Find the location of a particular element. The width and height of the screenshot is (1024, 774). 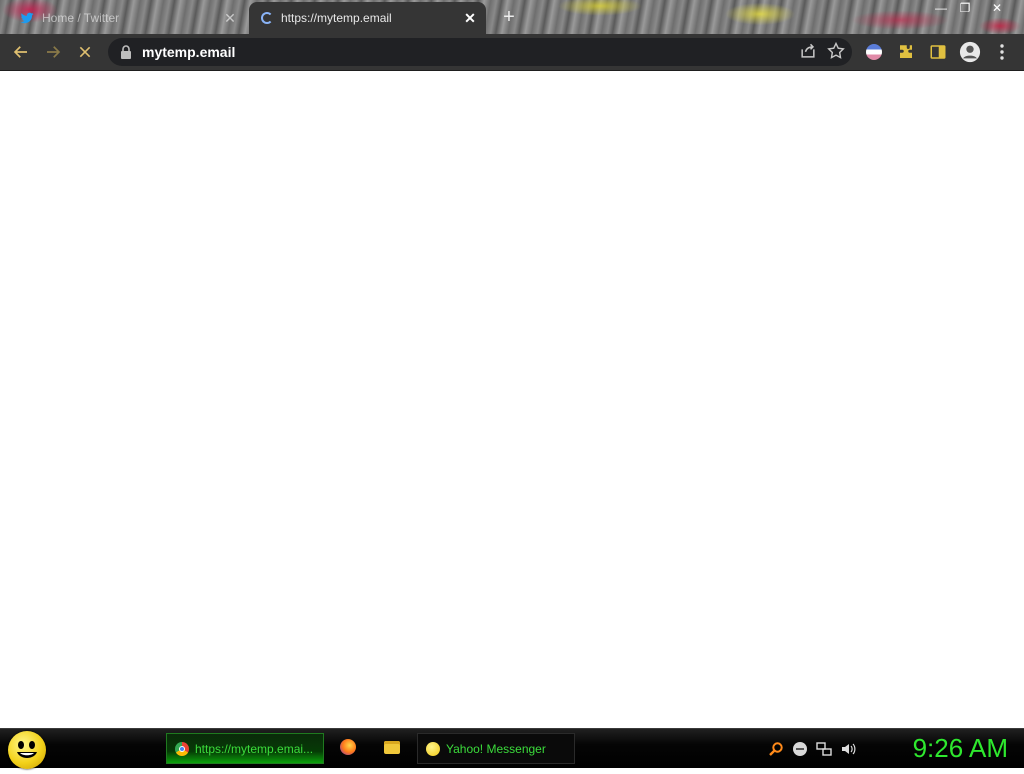

yahoo-messenger-icon is located at coordinates (433, 748).